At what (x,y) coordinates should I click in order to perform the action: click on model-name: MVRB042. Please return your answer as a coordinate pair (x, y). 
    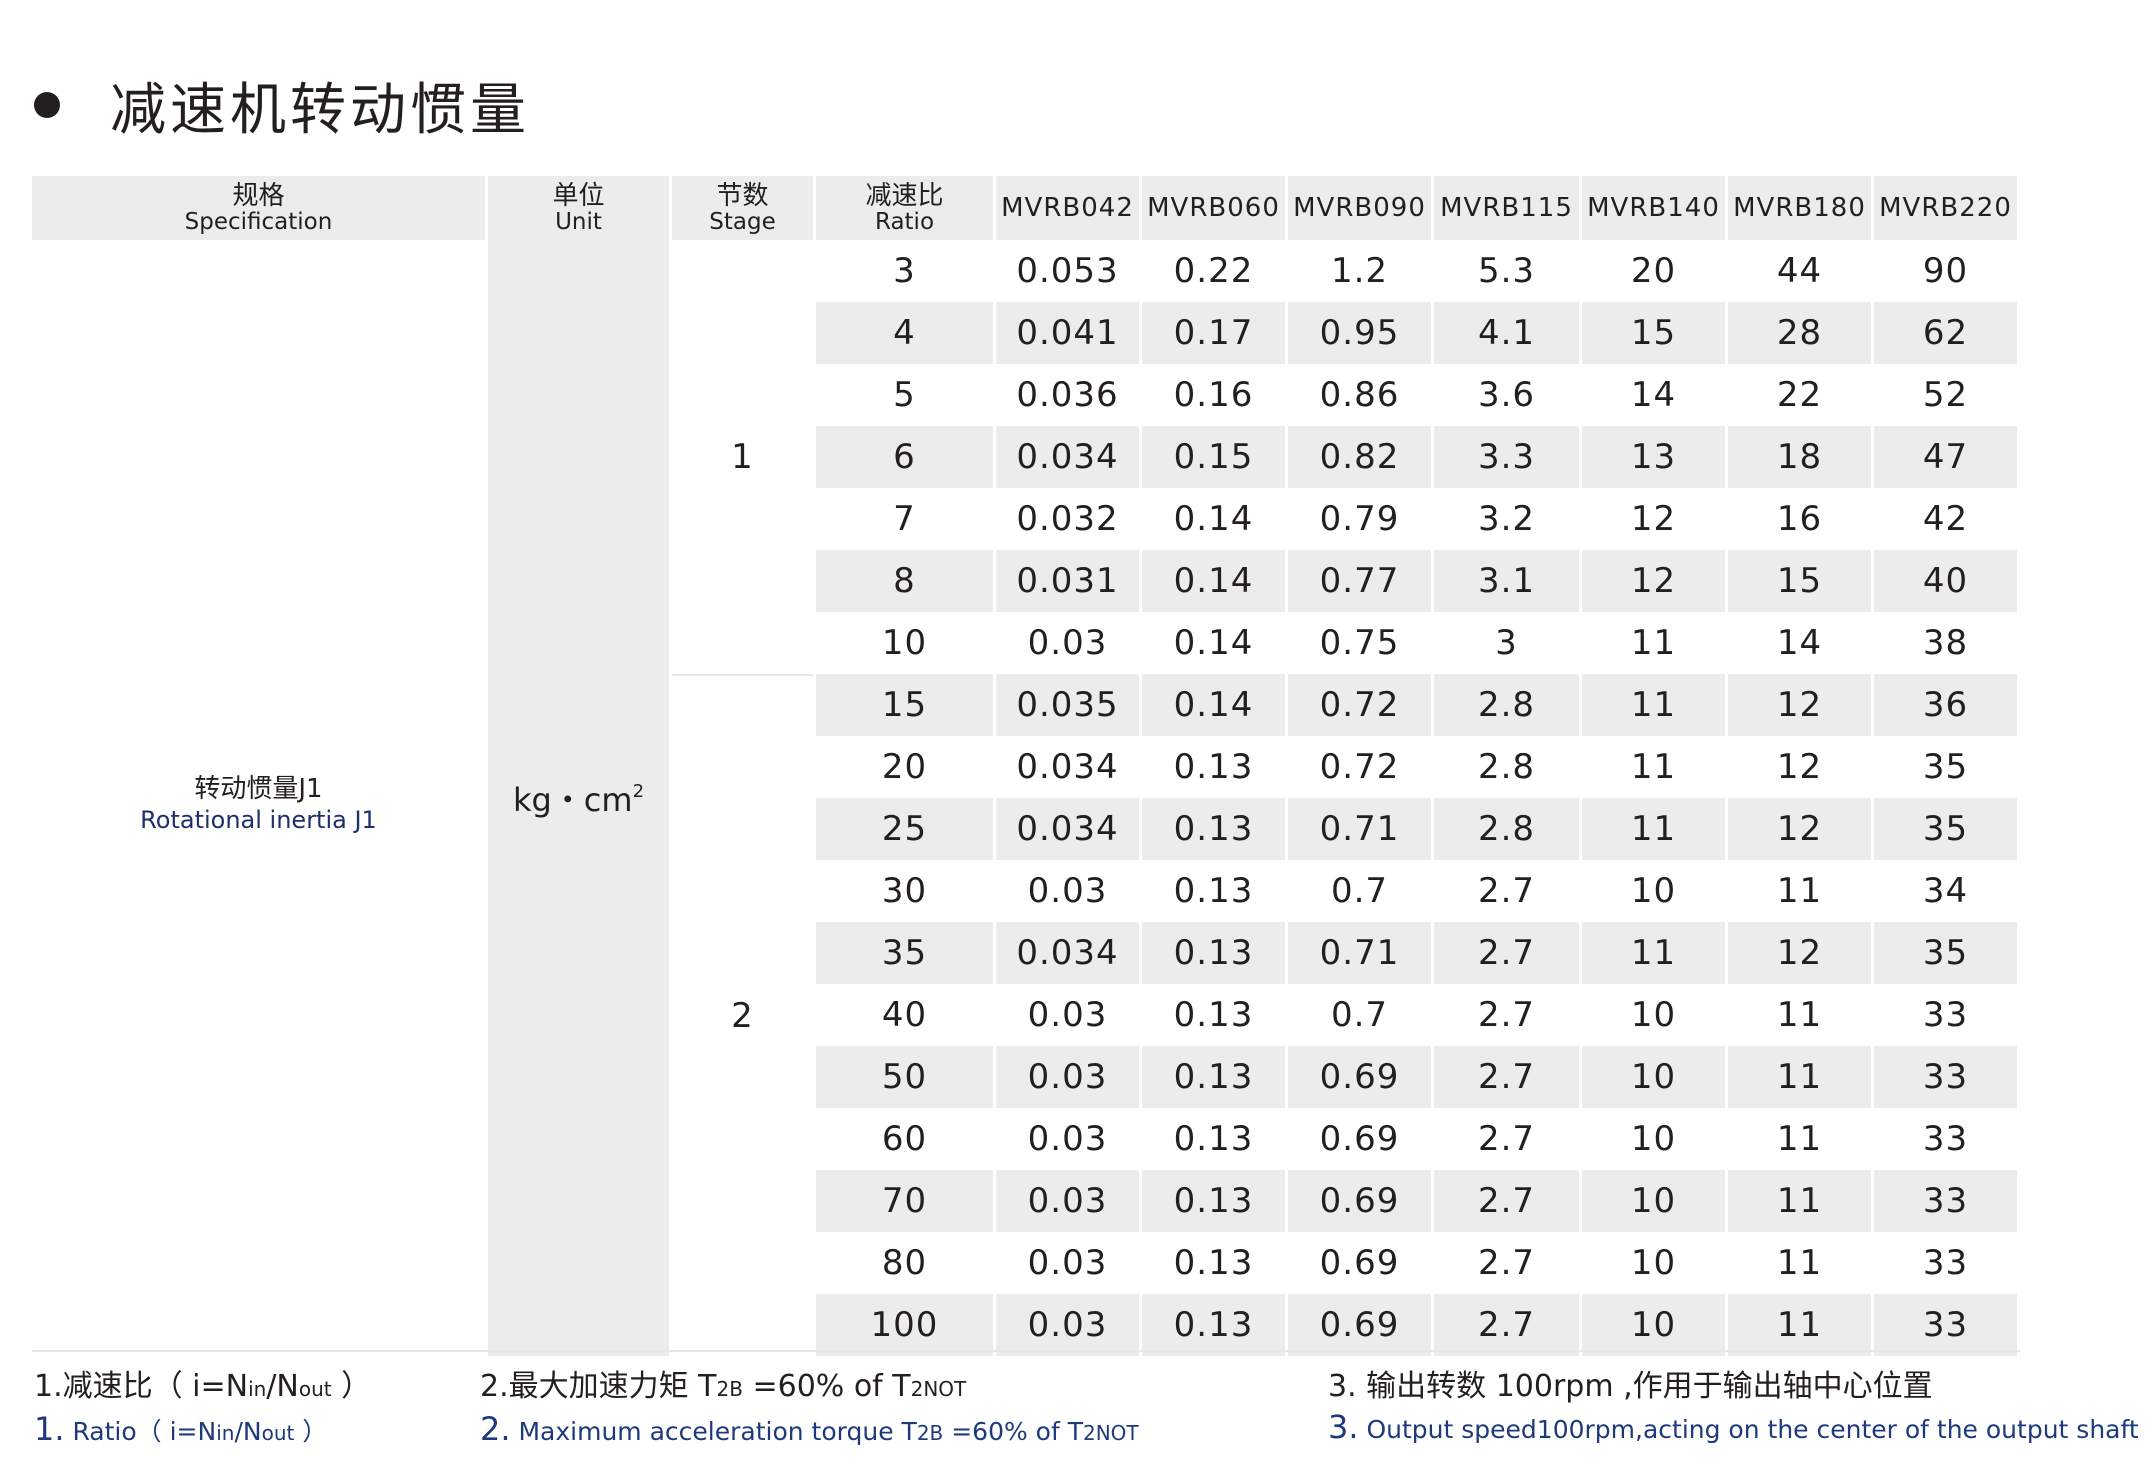
    Looking at the image, I should click on (1067, 208).